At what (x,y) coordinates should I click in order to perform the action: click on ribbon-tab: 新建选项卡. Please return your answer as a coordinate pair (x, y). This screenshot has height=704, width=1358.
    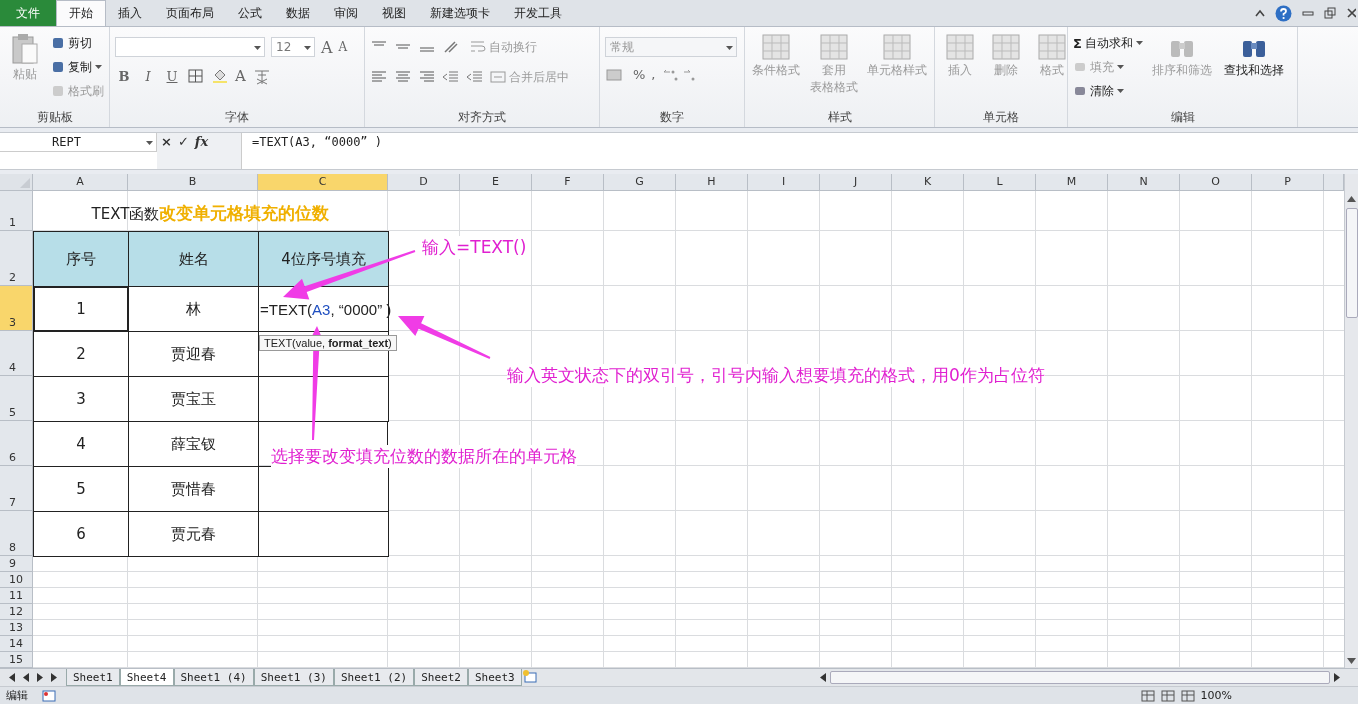
    Looking at the image, I should click on (460, 13).